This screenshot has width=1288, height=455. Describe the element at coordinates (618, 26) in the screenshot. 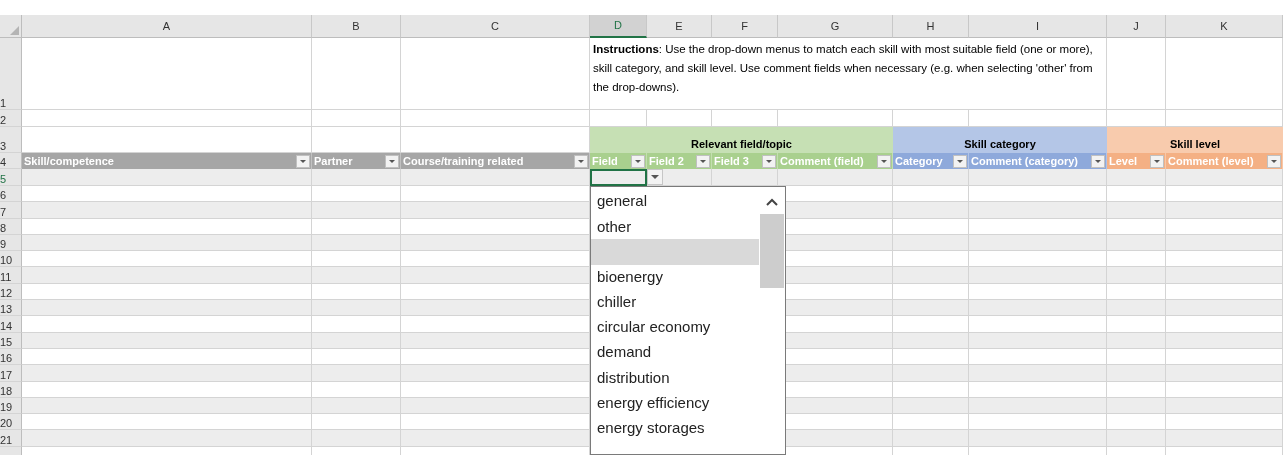

I see `column-header: D` at that location.